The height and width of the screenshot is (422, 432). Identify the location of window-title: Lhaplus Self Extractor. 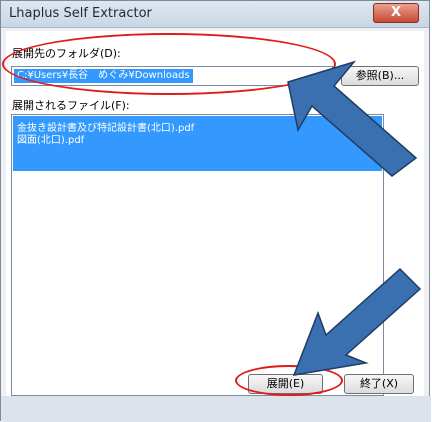
(80, 13).